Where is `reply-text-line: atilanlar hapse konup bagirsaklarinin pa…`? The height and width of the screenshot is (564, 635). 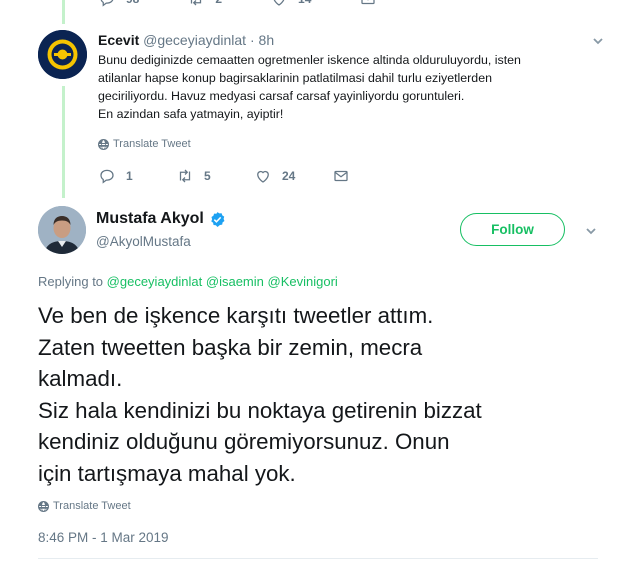
reply-text-line: atilanlar hapse konup bagirsaklarinin pa… is located at coordinates (295, 78).